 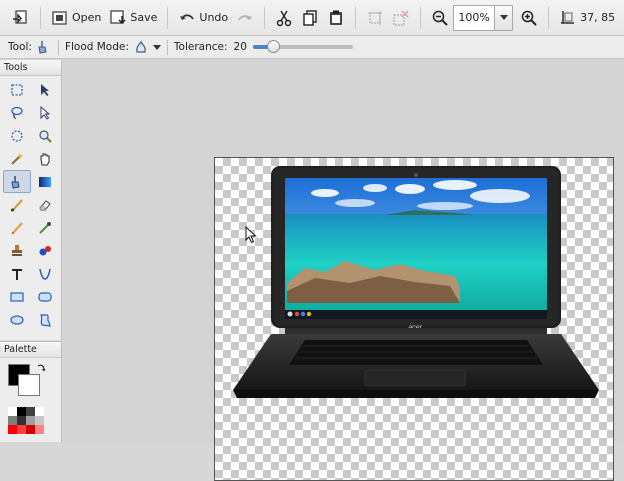 I want to click on tool-lasso-select, so click(x=17, y=112).